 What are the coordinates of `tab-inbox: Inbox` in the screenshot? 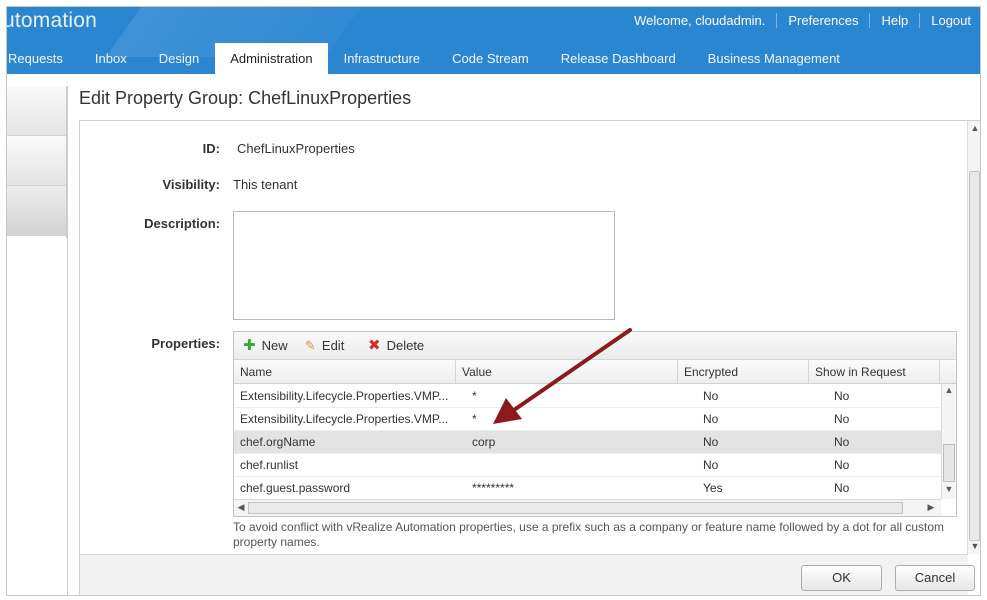 It's located at (111, 58).